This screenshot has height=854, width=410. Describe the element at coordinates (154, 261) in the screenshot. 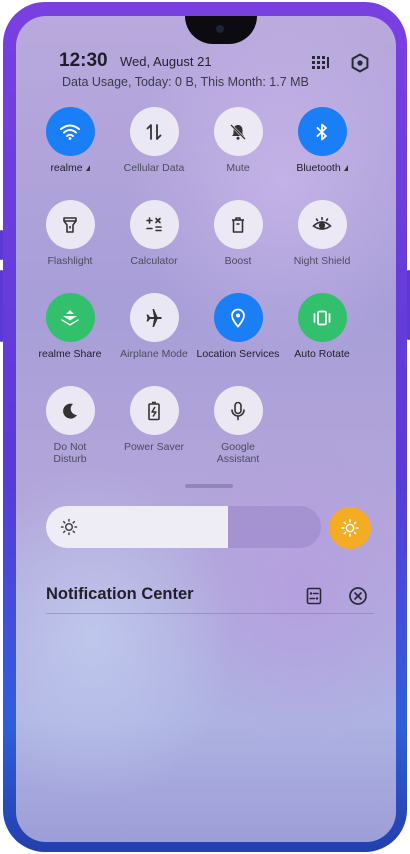

I see `tile-label: Calculator` at that location.